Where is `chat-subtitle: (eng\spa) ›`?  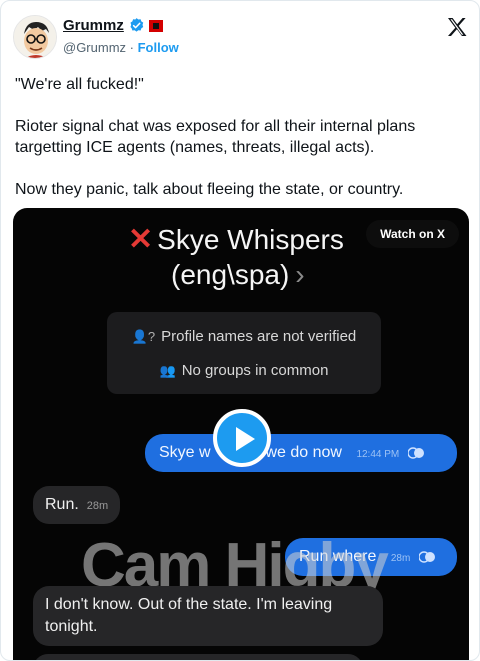
chat-subtitle: (eng\spa) › is located at coordinates (238, 275).